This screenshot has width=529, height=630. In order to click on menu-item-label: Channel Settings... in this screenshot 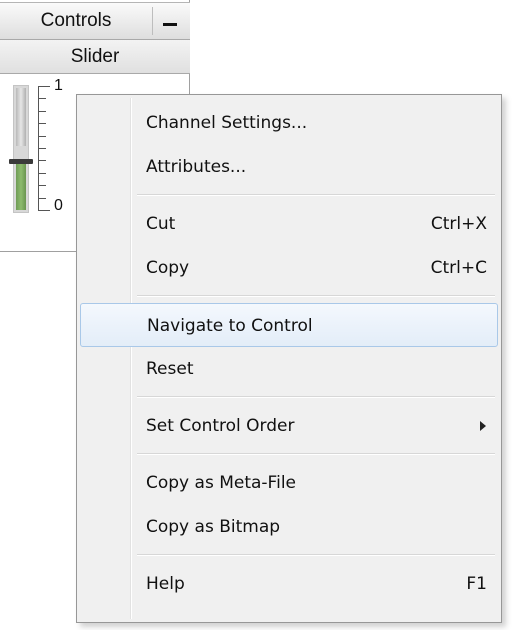, I will do `click(227, 123)`.